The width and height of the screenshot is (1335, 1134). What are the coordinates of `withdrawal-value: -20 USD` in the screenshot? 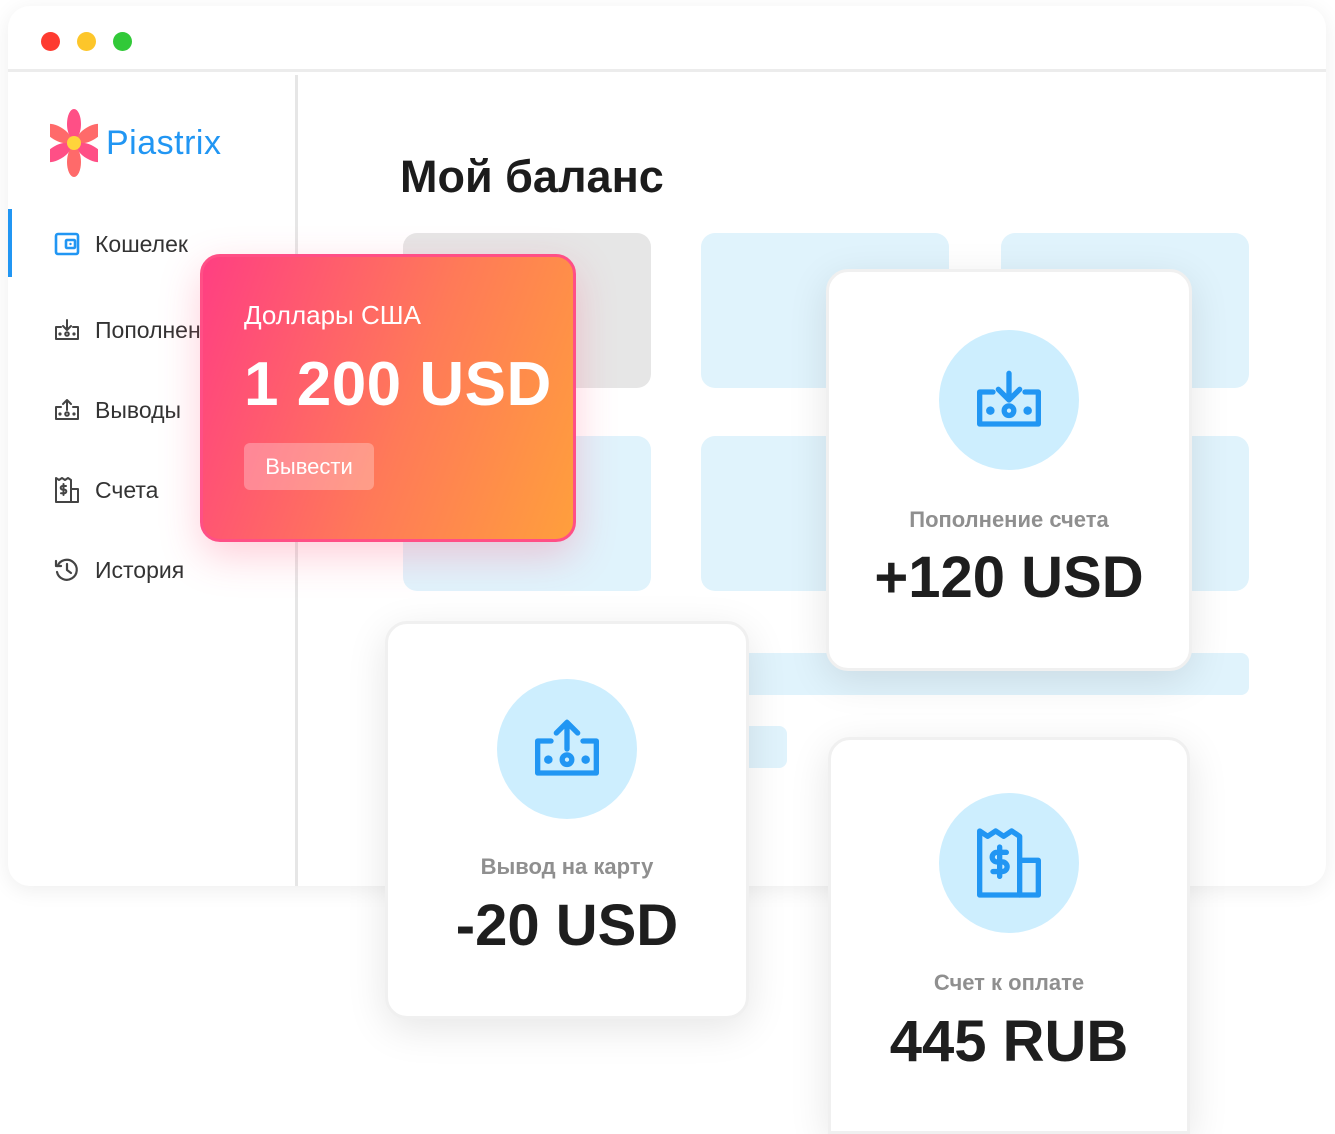 It's located at (567, 925).